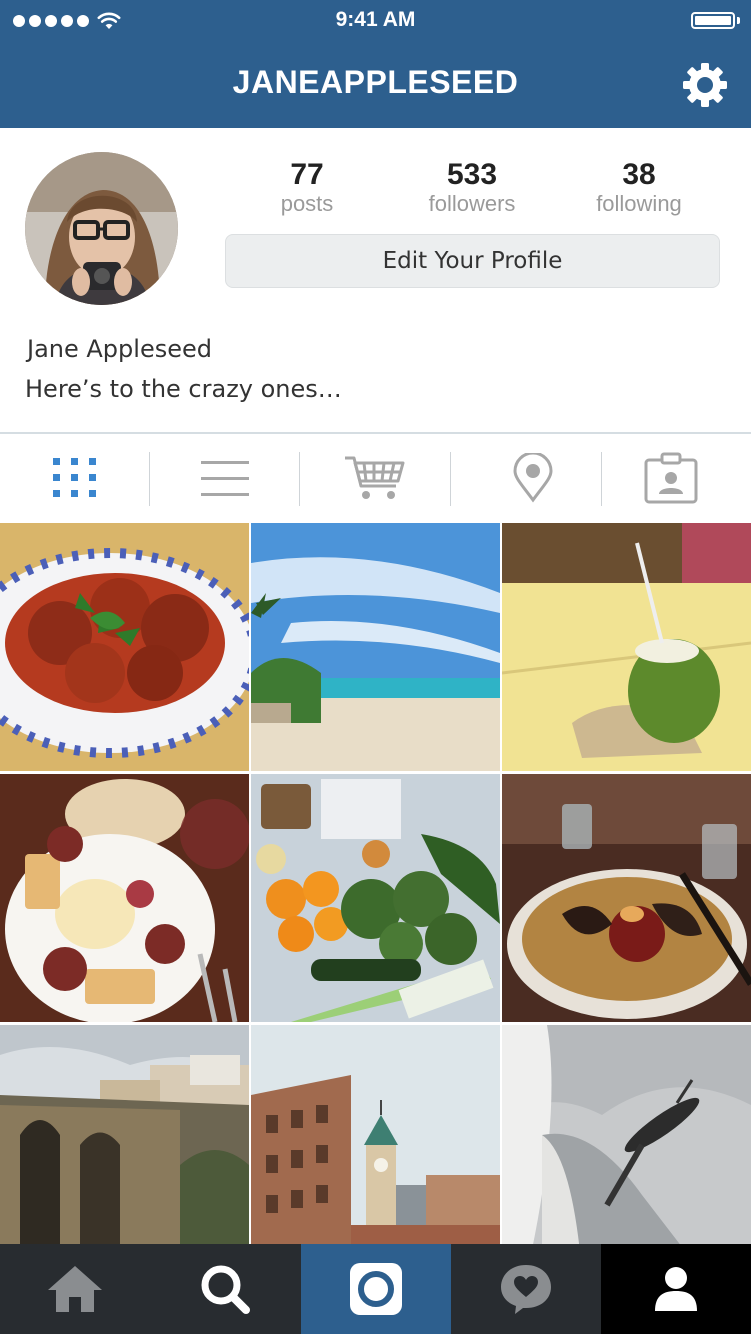 This screenshot has width=751, height=1334. I want to click on nav-activity, so click(526, 1289).